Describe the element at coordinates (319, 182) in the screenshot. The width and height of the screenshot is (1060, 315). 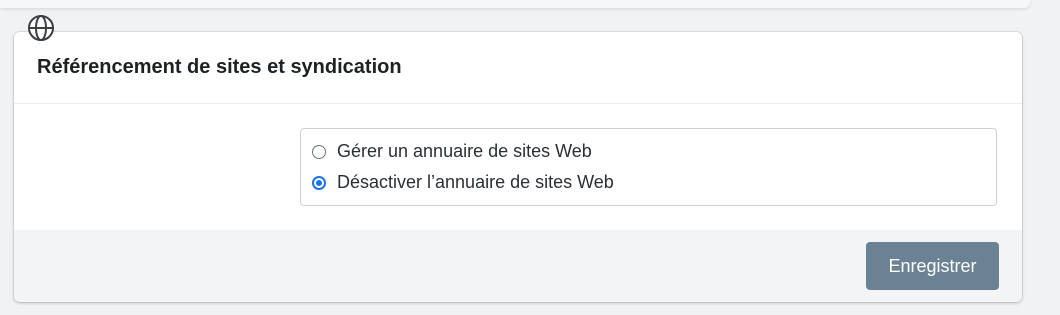
I see `radio-disable-directory` at that location.